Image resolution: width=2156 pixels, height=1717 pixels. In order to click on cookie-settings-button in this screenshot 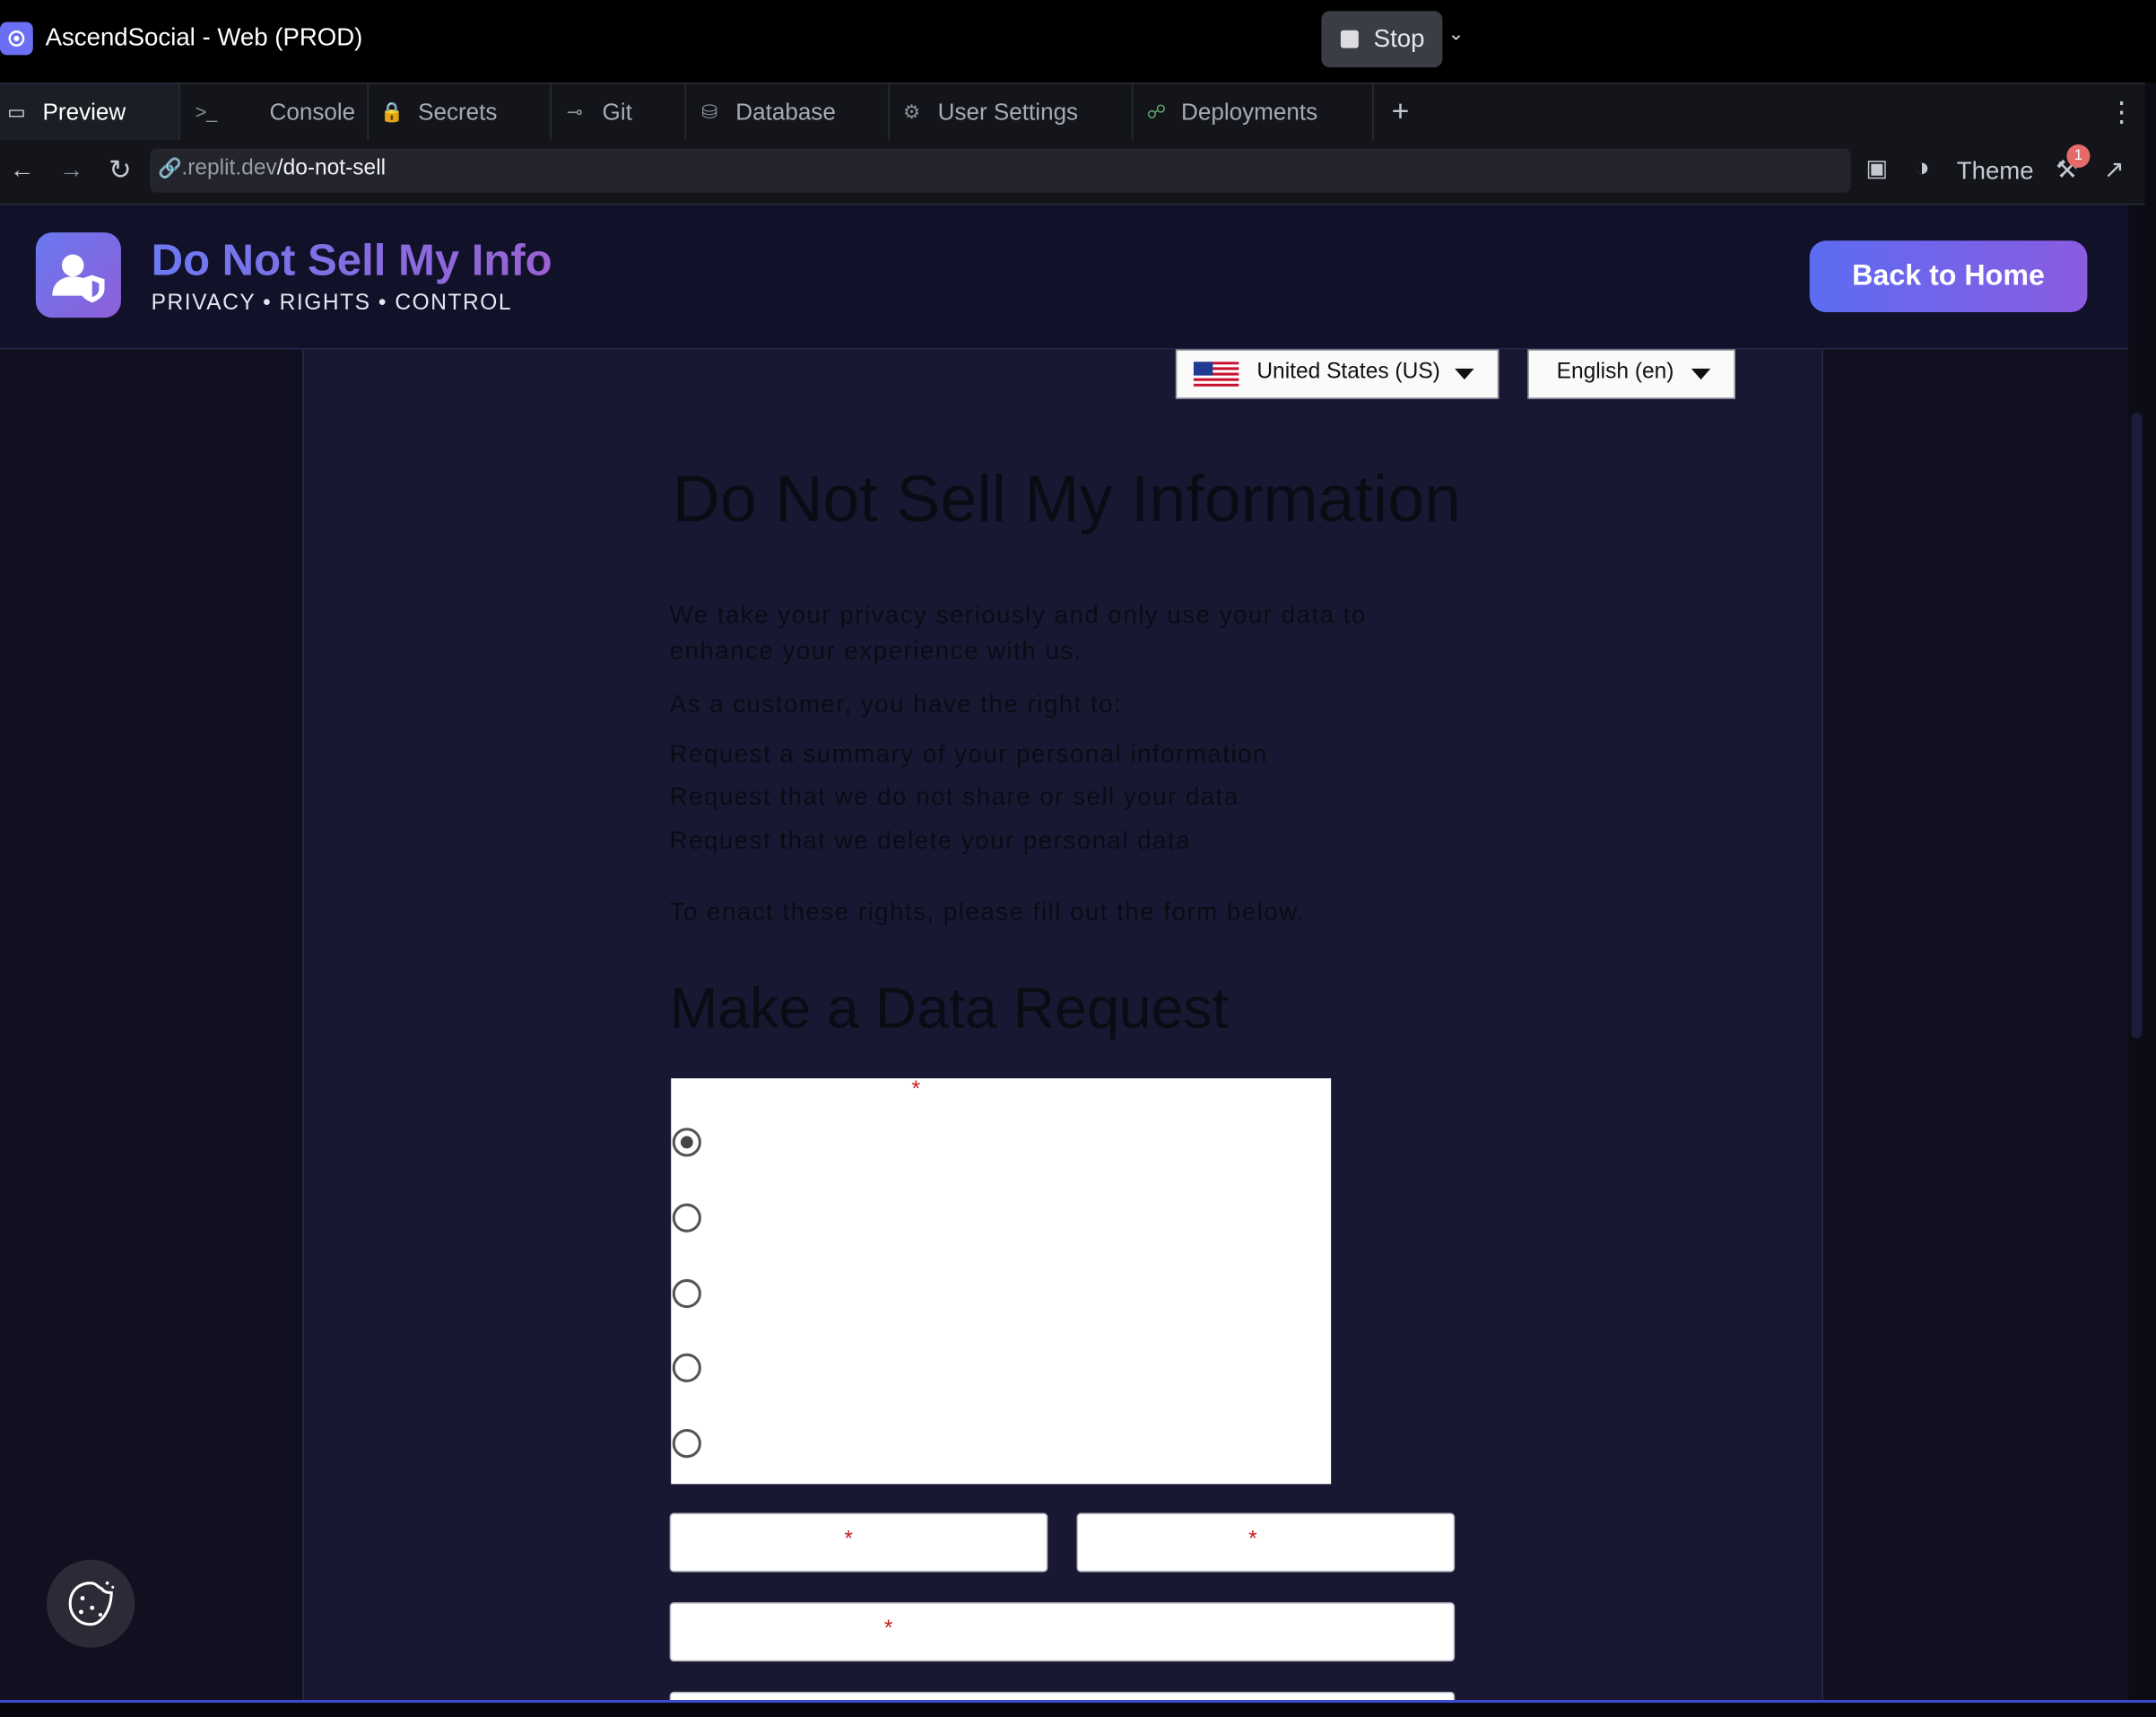, I will do `click(91, 1603)`.